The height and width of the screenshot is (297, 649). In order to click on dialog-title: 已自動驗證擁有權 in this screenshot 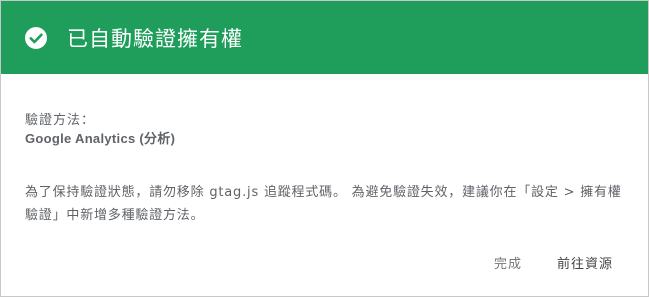, I will do `click(155, 38)`.